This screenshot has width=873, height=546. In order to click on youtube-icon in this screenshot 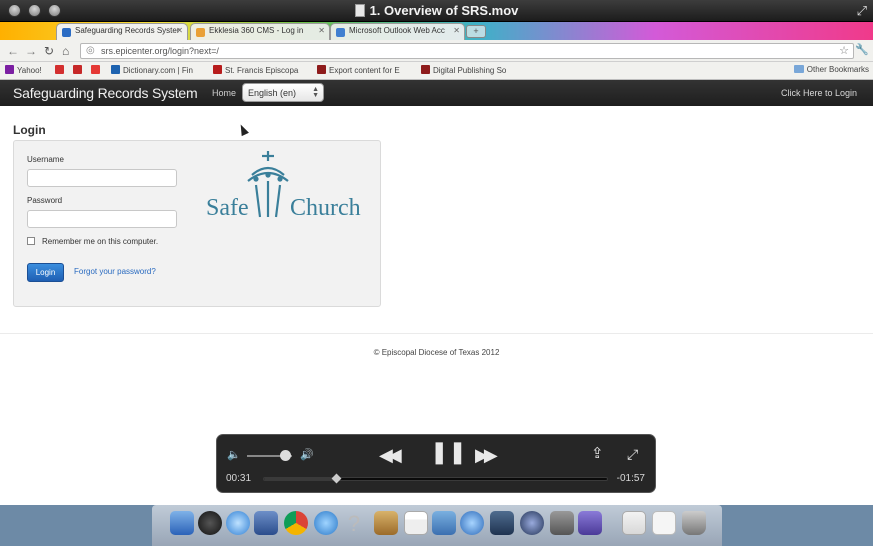, I will do `click(95, 69)`.